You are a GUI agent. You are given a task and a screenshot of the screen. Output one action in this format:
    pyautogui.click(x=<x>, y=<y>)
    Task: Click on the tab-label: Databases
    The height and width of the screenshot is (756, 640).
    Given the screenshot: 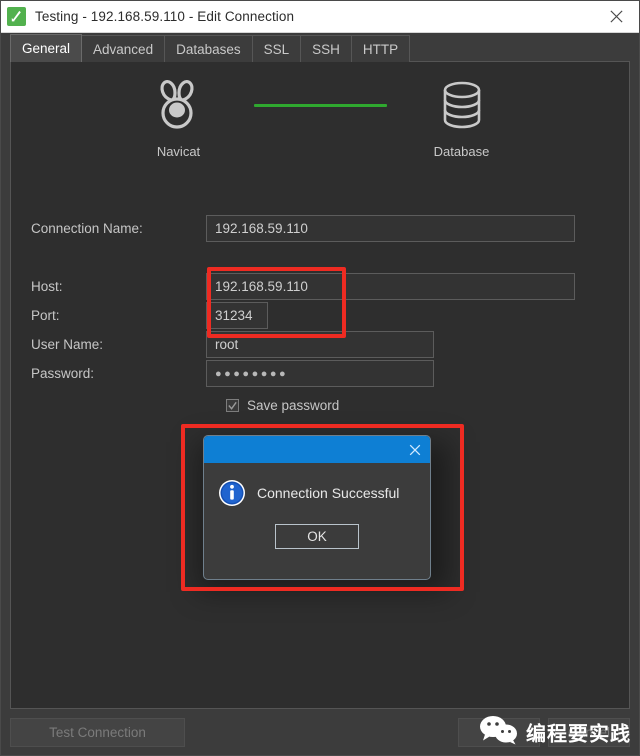 What is the action you would take?
    pyautogui.click(x=208, y=49)
    